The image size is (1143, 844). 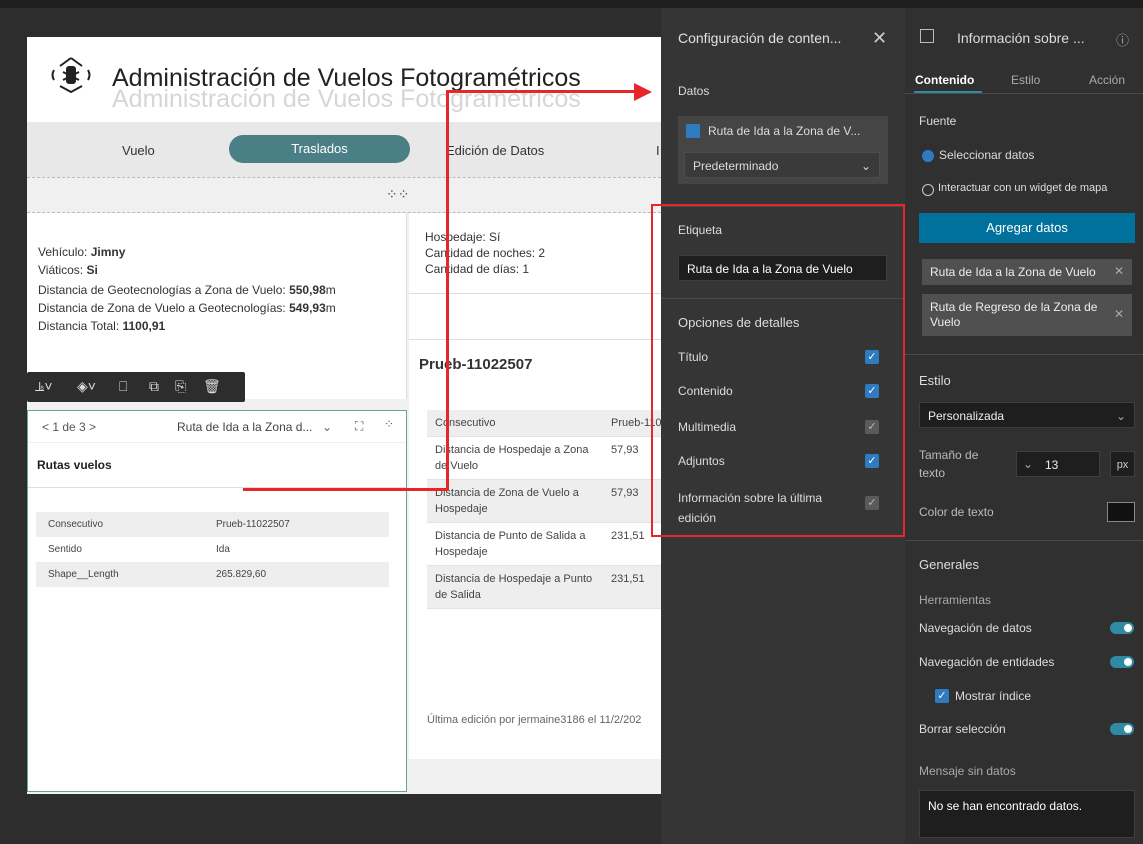 I want to click on route-layer-icon, so click(x=693, y=131).